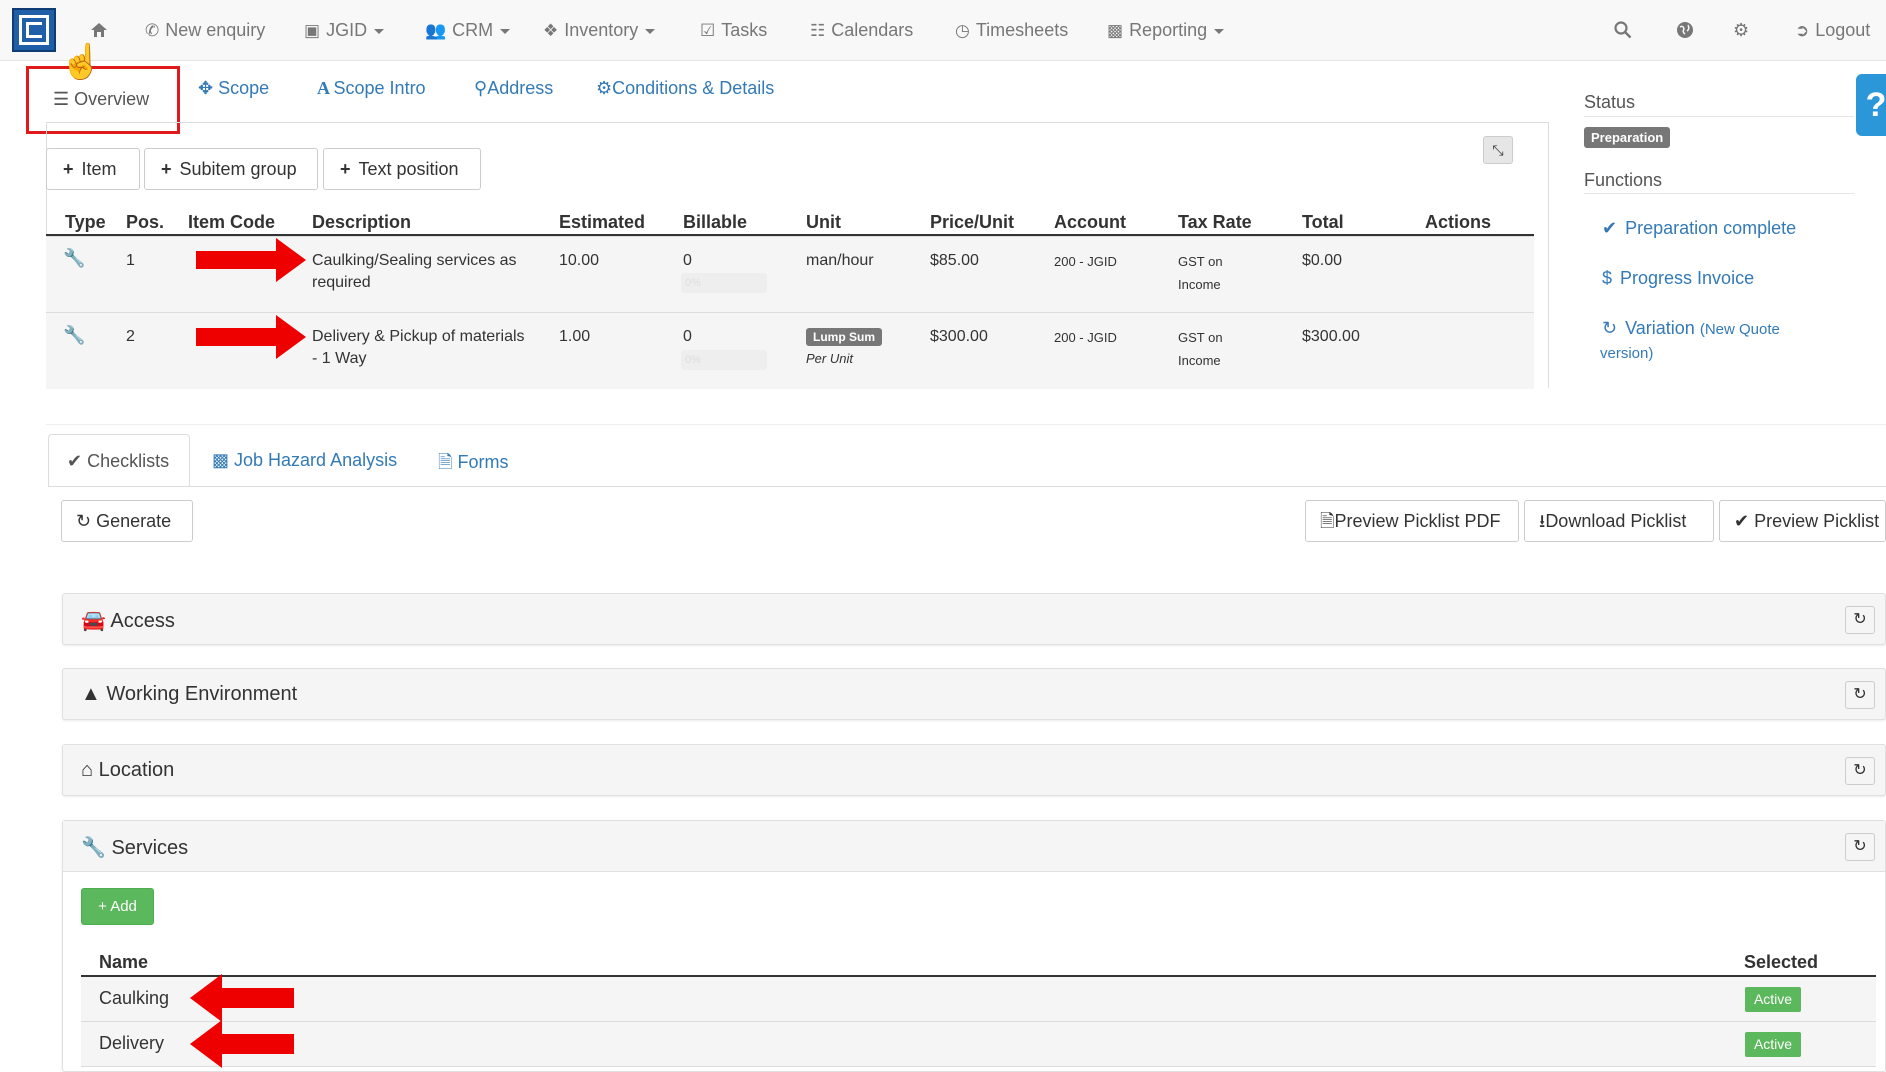 The image size is (1886, 1072). Describe the element at coordinates (436, 30) in the screenshot. I see `users-icon: 👥` at that location.